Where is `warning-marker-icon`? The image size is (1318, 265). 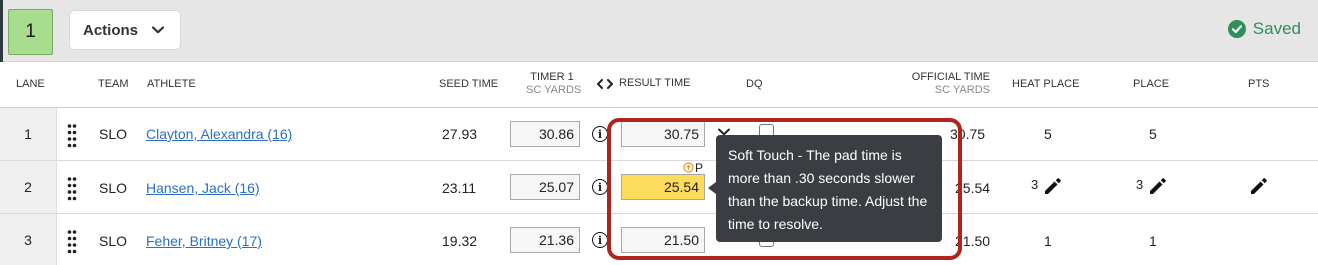 warning-marker-icon is located at coordinates (688, 167).